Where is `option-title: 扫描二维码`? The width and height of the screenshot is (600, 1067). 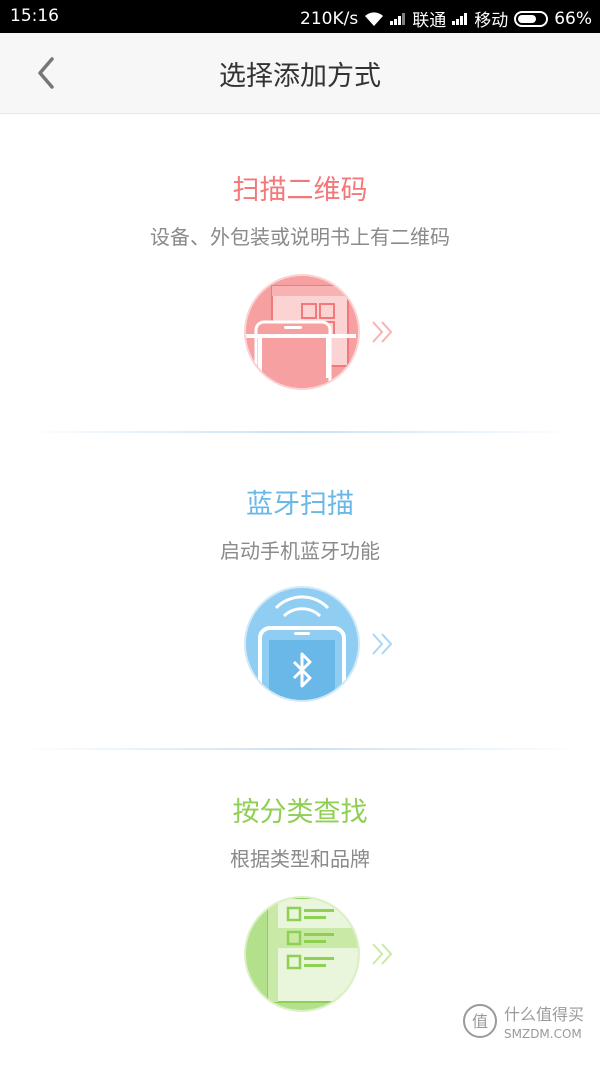
option-title: 扫描二维码 is located at coordinates (300, 190).